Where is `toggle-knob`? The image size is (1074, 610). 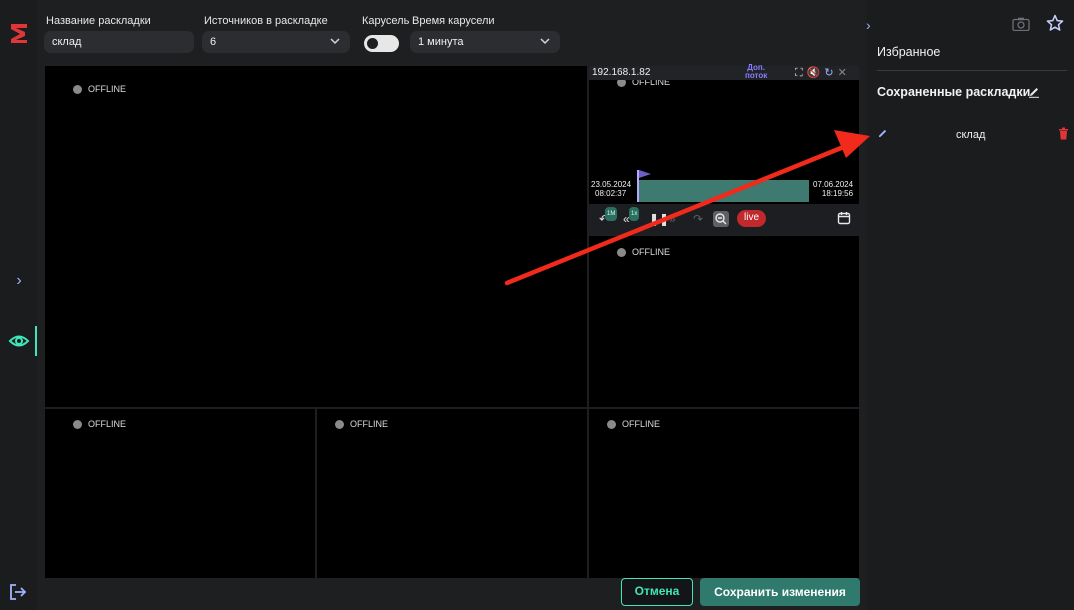 toggle-knob is located at coordinates (372, 43).